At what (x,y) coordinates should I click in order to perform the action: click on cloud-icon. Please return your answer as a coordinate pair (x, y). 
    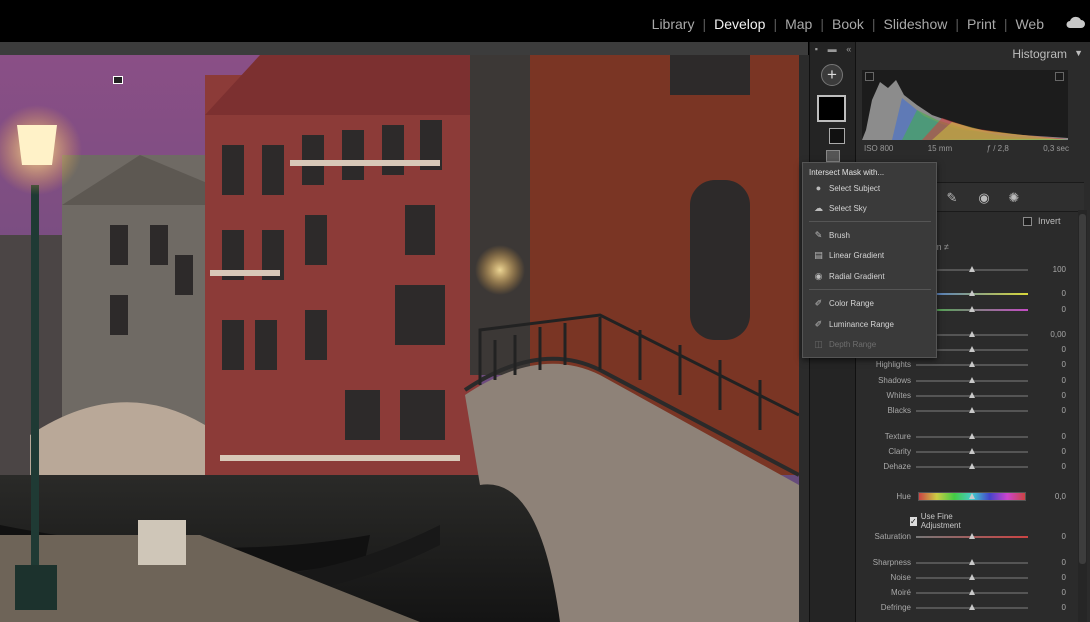
    Looking at the image, I should click on (1075, 22).